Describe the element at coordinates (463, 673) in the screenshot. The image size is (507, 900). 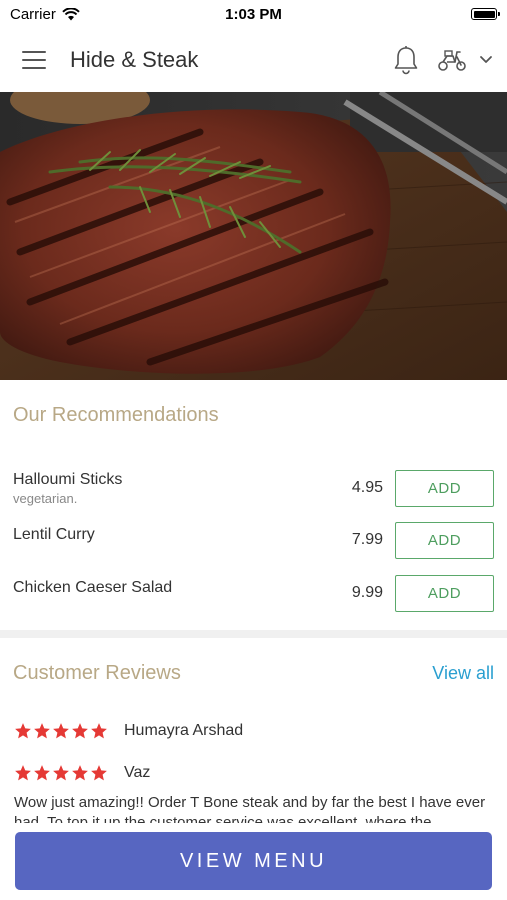
I see `view-all-link: View all` at that location.